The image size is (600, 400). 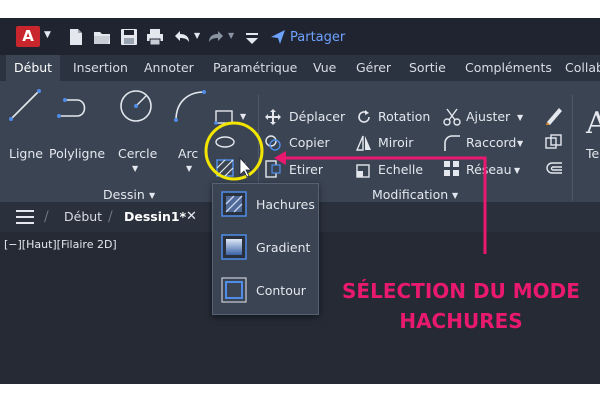 What do you see at coordinates (461, 291) in the screenshot?
I see `callout-line-1: SÉLECTION DU MODE` at bounding box center [461, 291].